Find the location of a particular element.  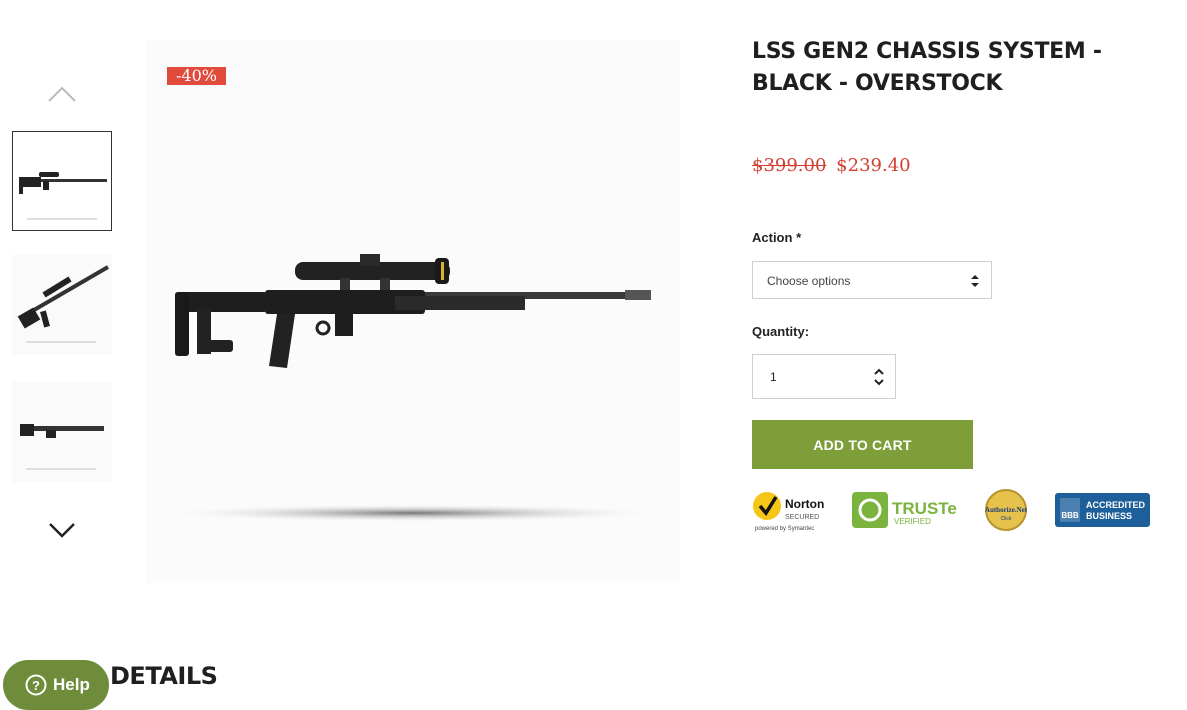

sale-badge: -40% is located at coordinates (196, 76).